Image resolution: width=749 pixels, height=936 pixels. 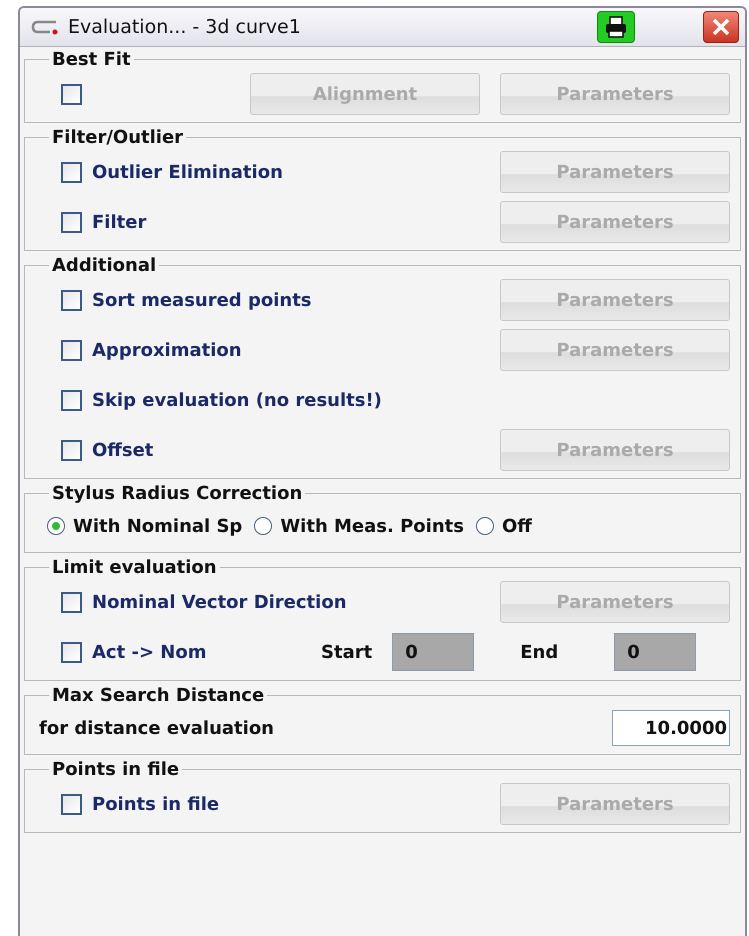 What do you see at coordinates (134, 567) in the screenshot?
I see `group-title: Limit evaluation` at bounding box center [134, 567].